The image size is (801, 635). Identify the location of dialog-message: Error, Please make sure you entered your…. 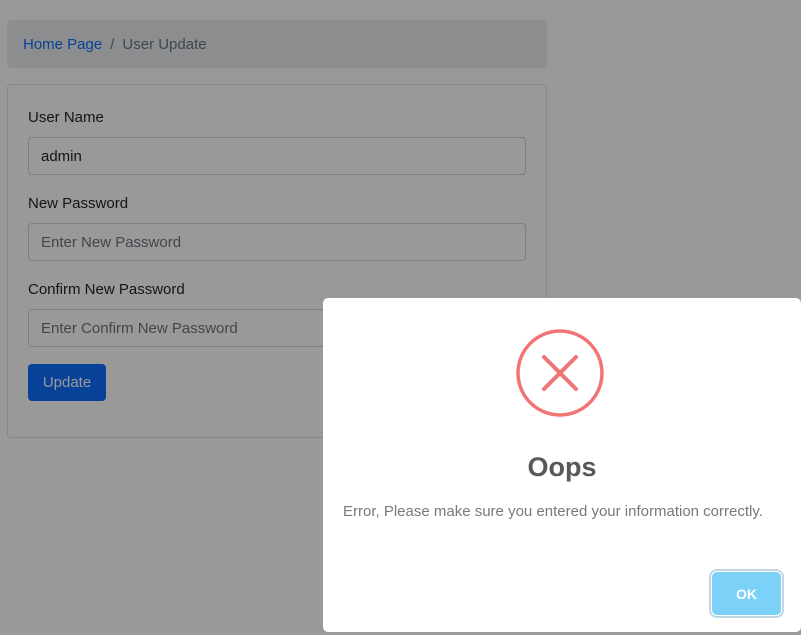
(553, 511).